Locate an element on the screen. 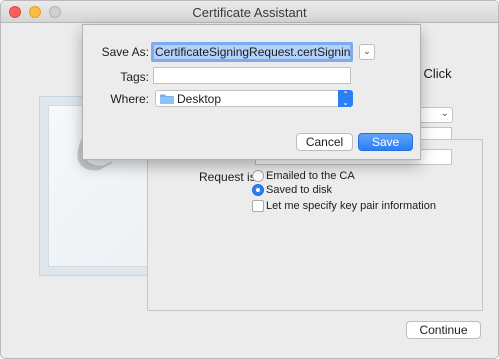 The width and height of the screenshot is (499, 359). specify-key-pair-checkbox is located at coordinates (258, 206).